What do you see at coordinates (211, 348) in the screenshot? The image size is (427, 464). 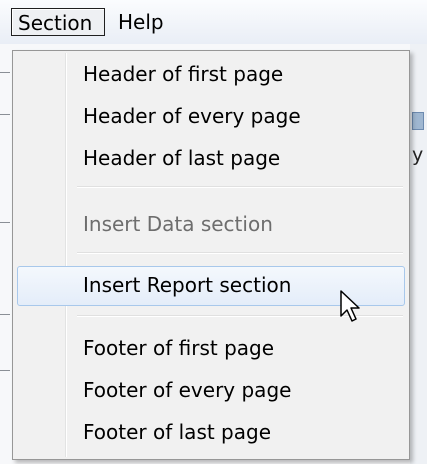 I see `menu-item-footer-first-page: Footer of first page` at bounding box center [211, 348].